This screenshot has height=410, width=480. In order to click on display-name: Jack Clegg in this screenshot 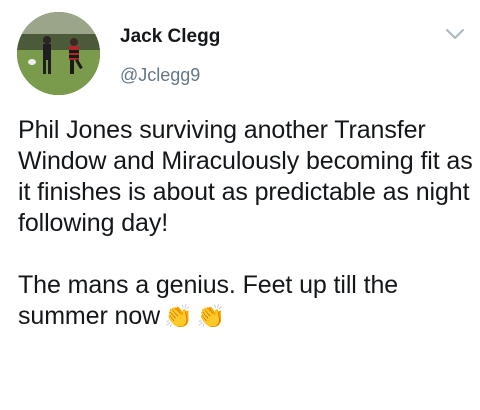, I will do `click(170, 37)`.